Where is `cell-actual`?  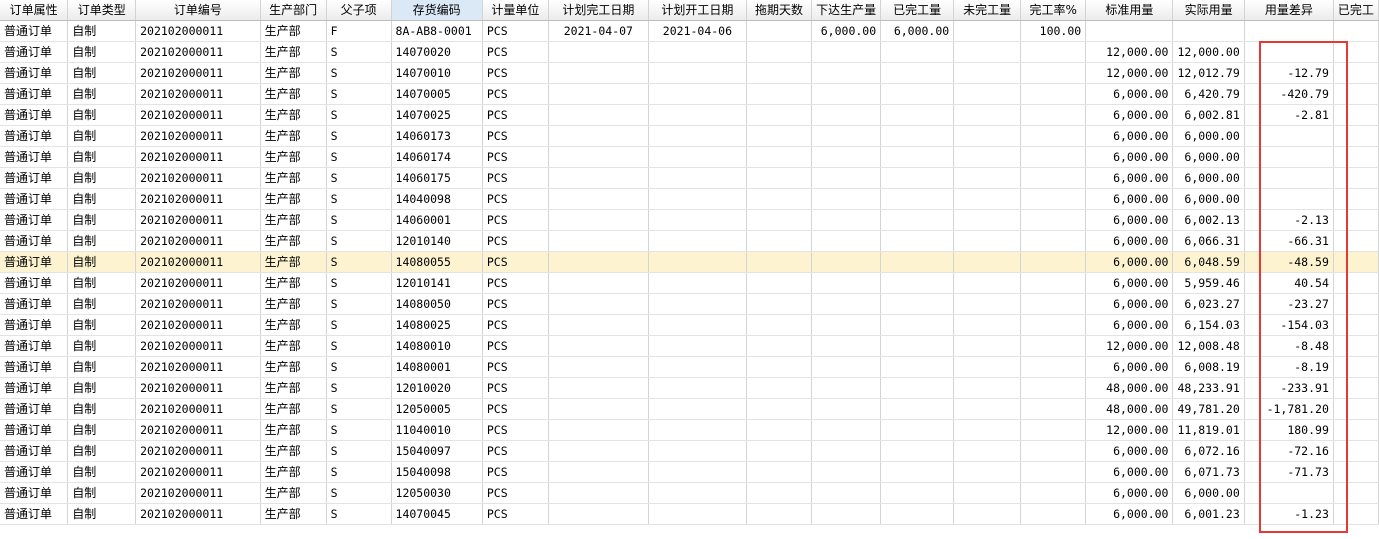 cell-actual is located at coordinates (1208, 31).